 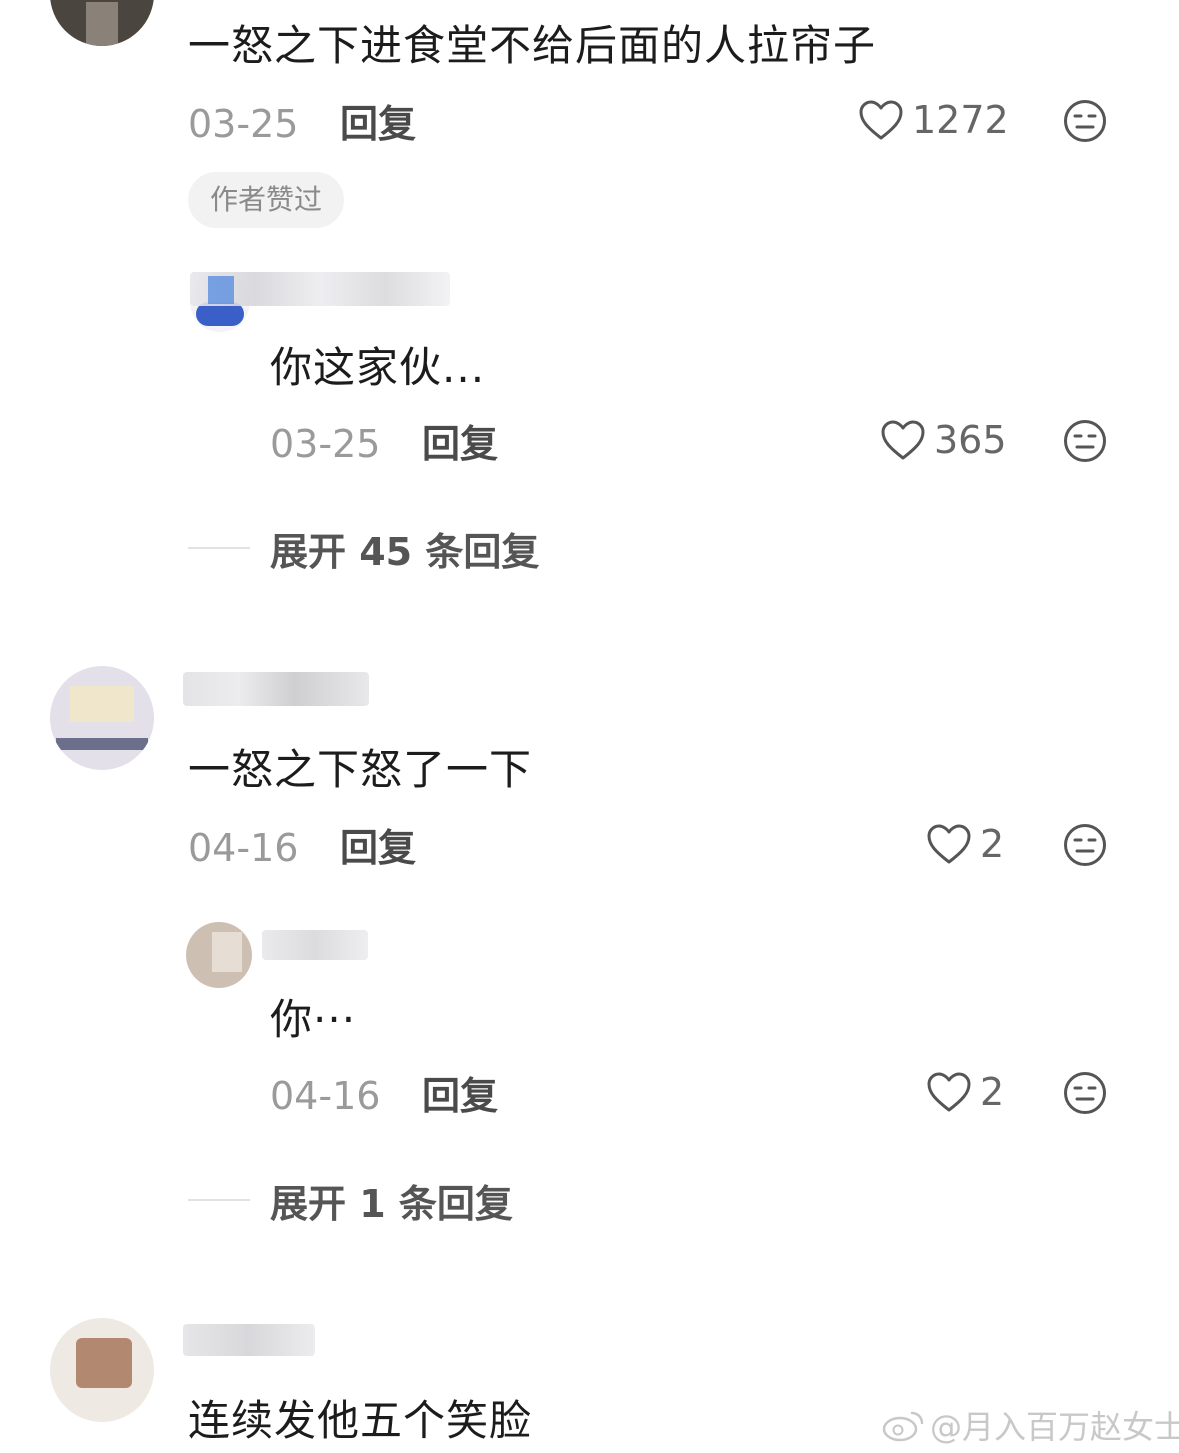 I want to click on expand-replies-button: 展开 45 条回复, so click(x=363, y=549).